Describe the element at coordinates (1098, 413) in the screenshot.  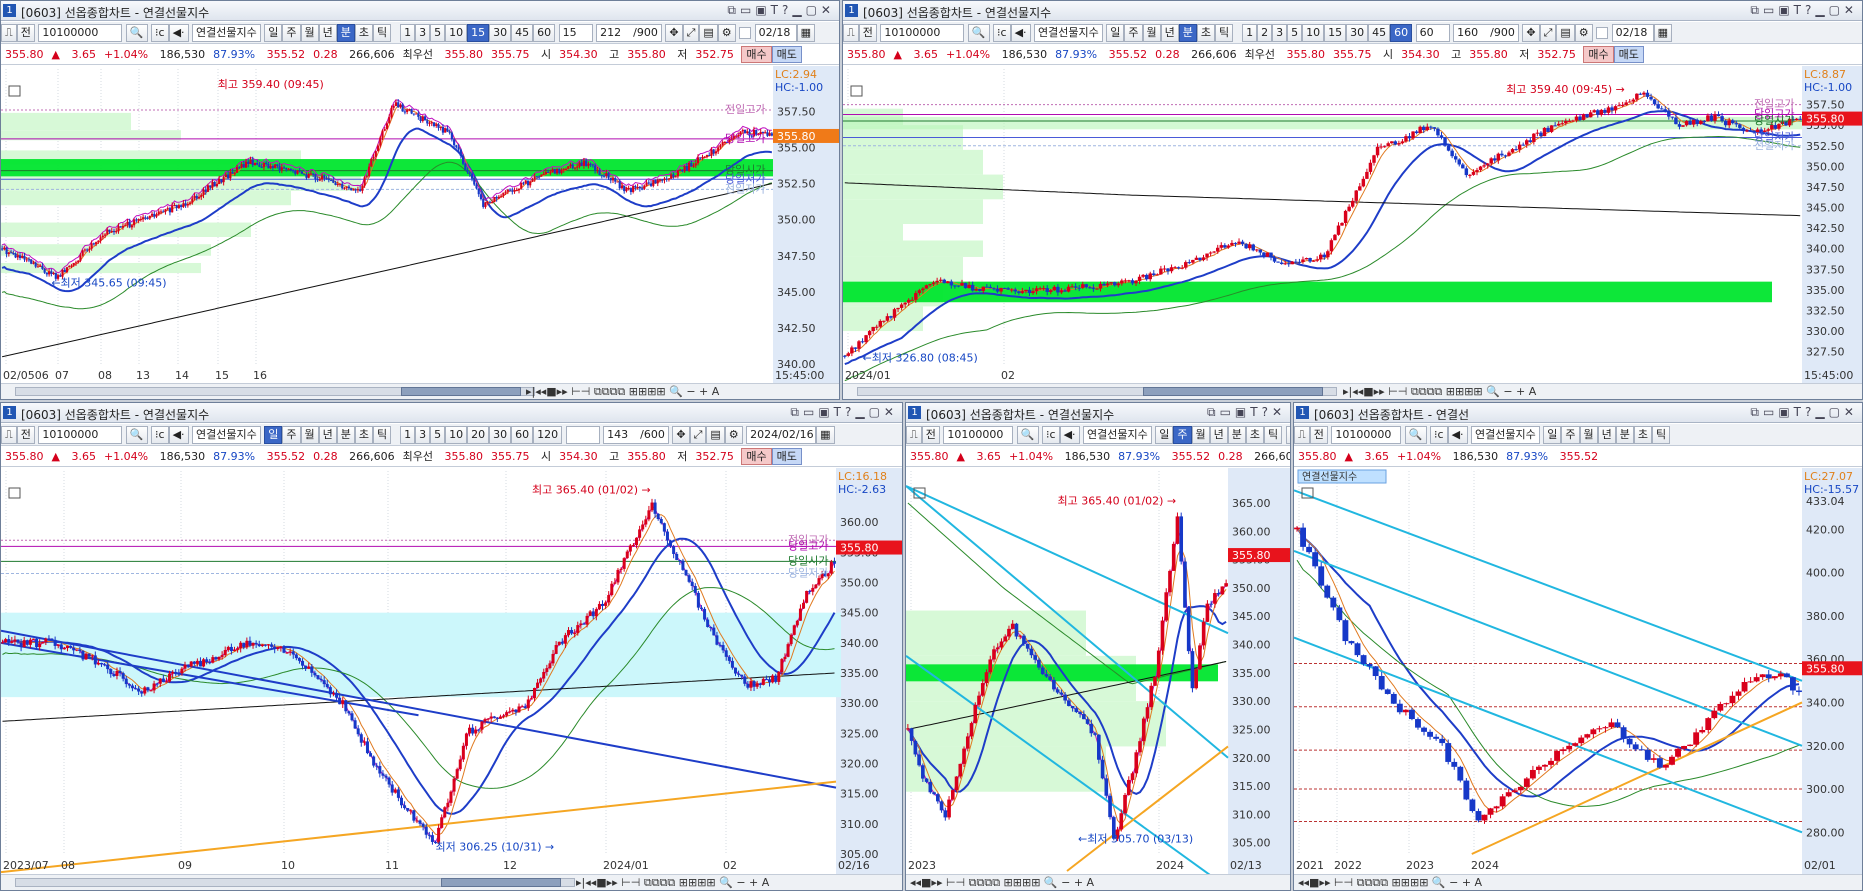
I see `title-bar: 1 [0603] 선옵종합차트 - 연결선물지수 ⧉▭▣T?✕` at that location.